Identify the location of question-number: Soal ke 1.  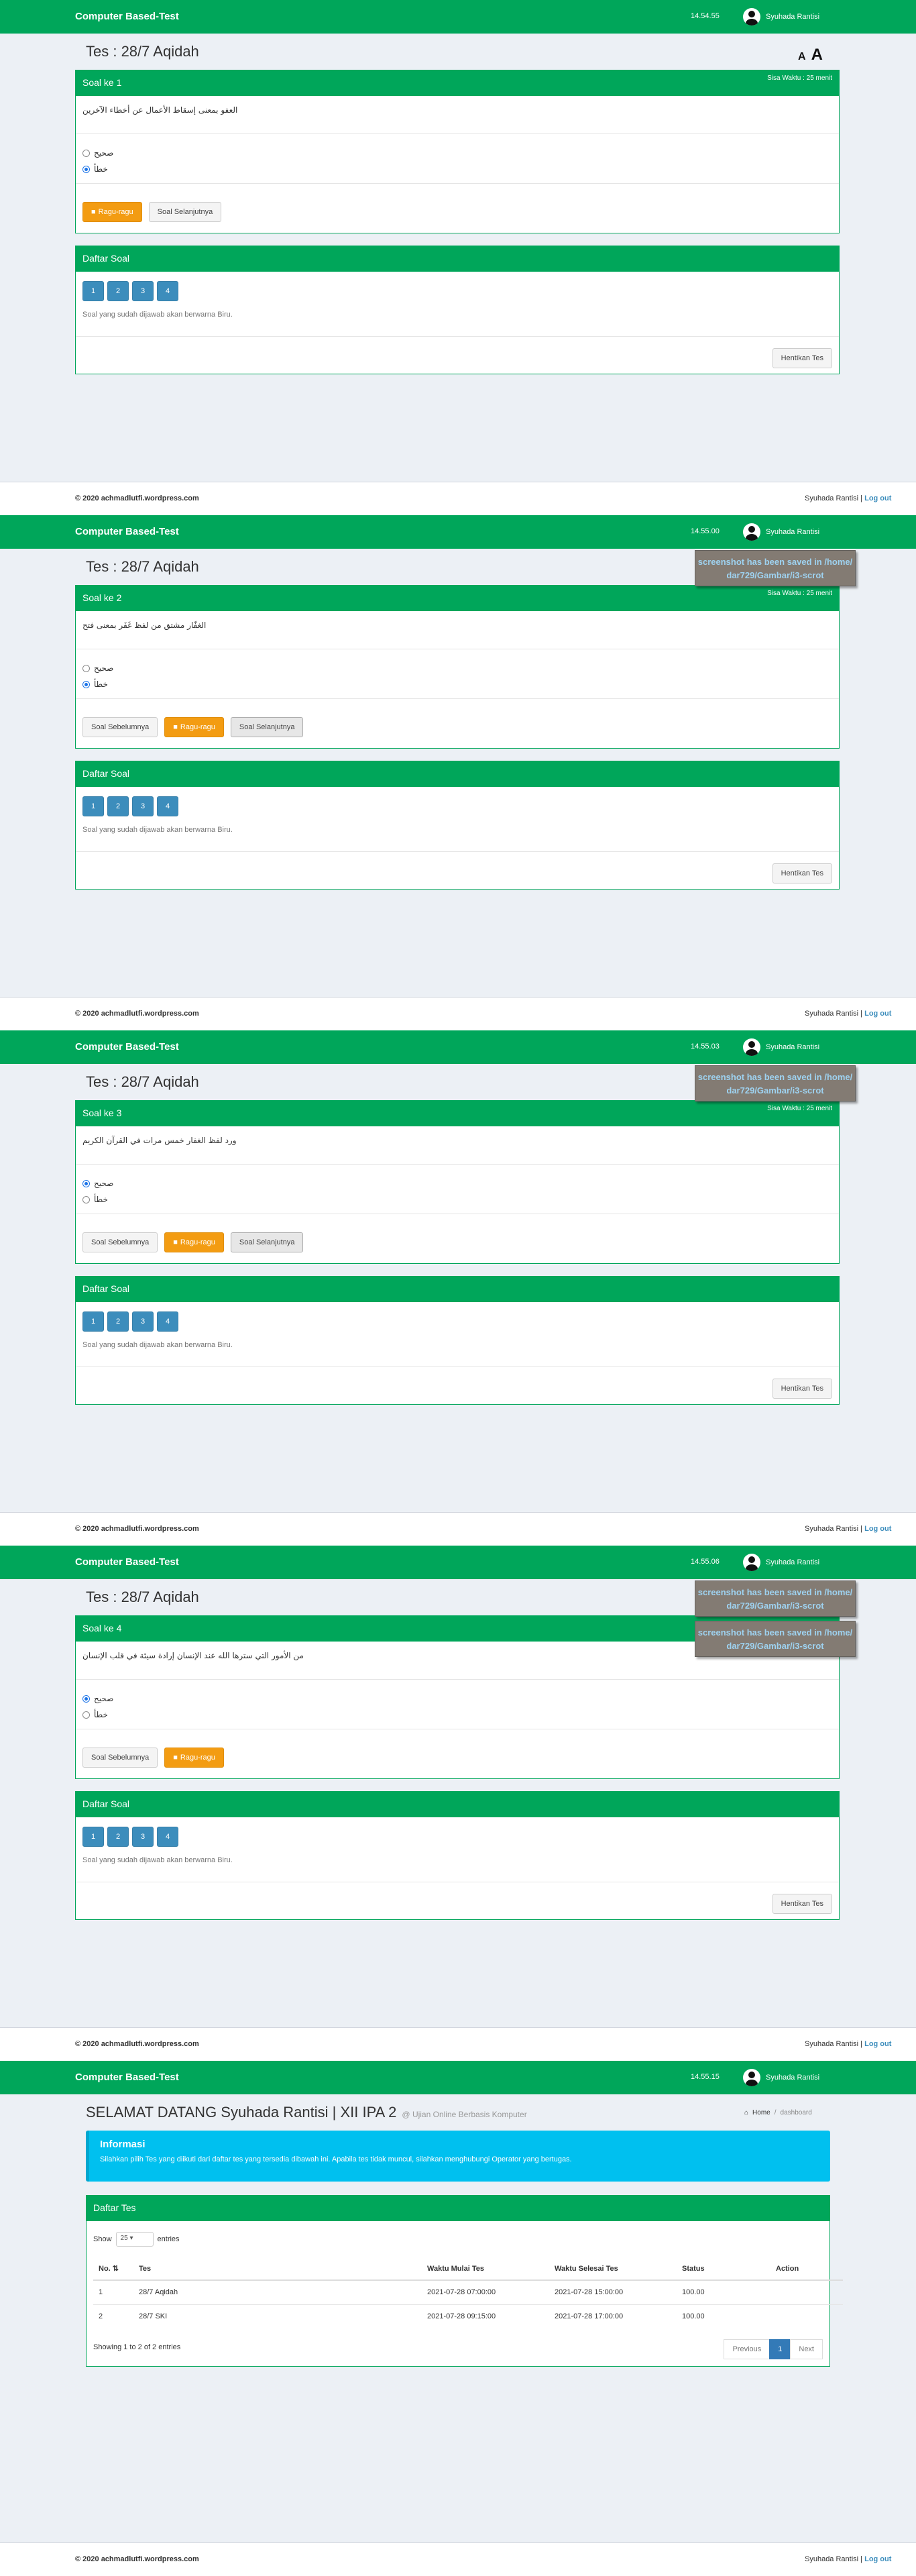
(102, 82).